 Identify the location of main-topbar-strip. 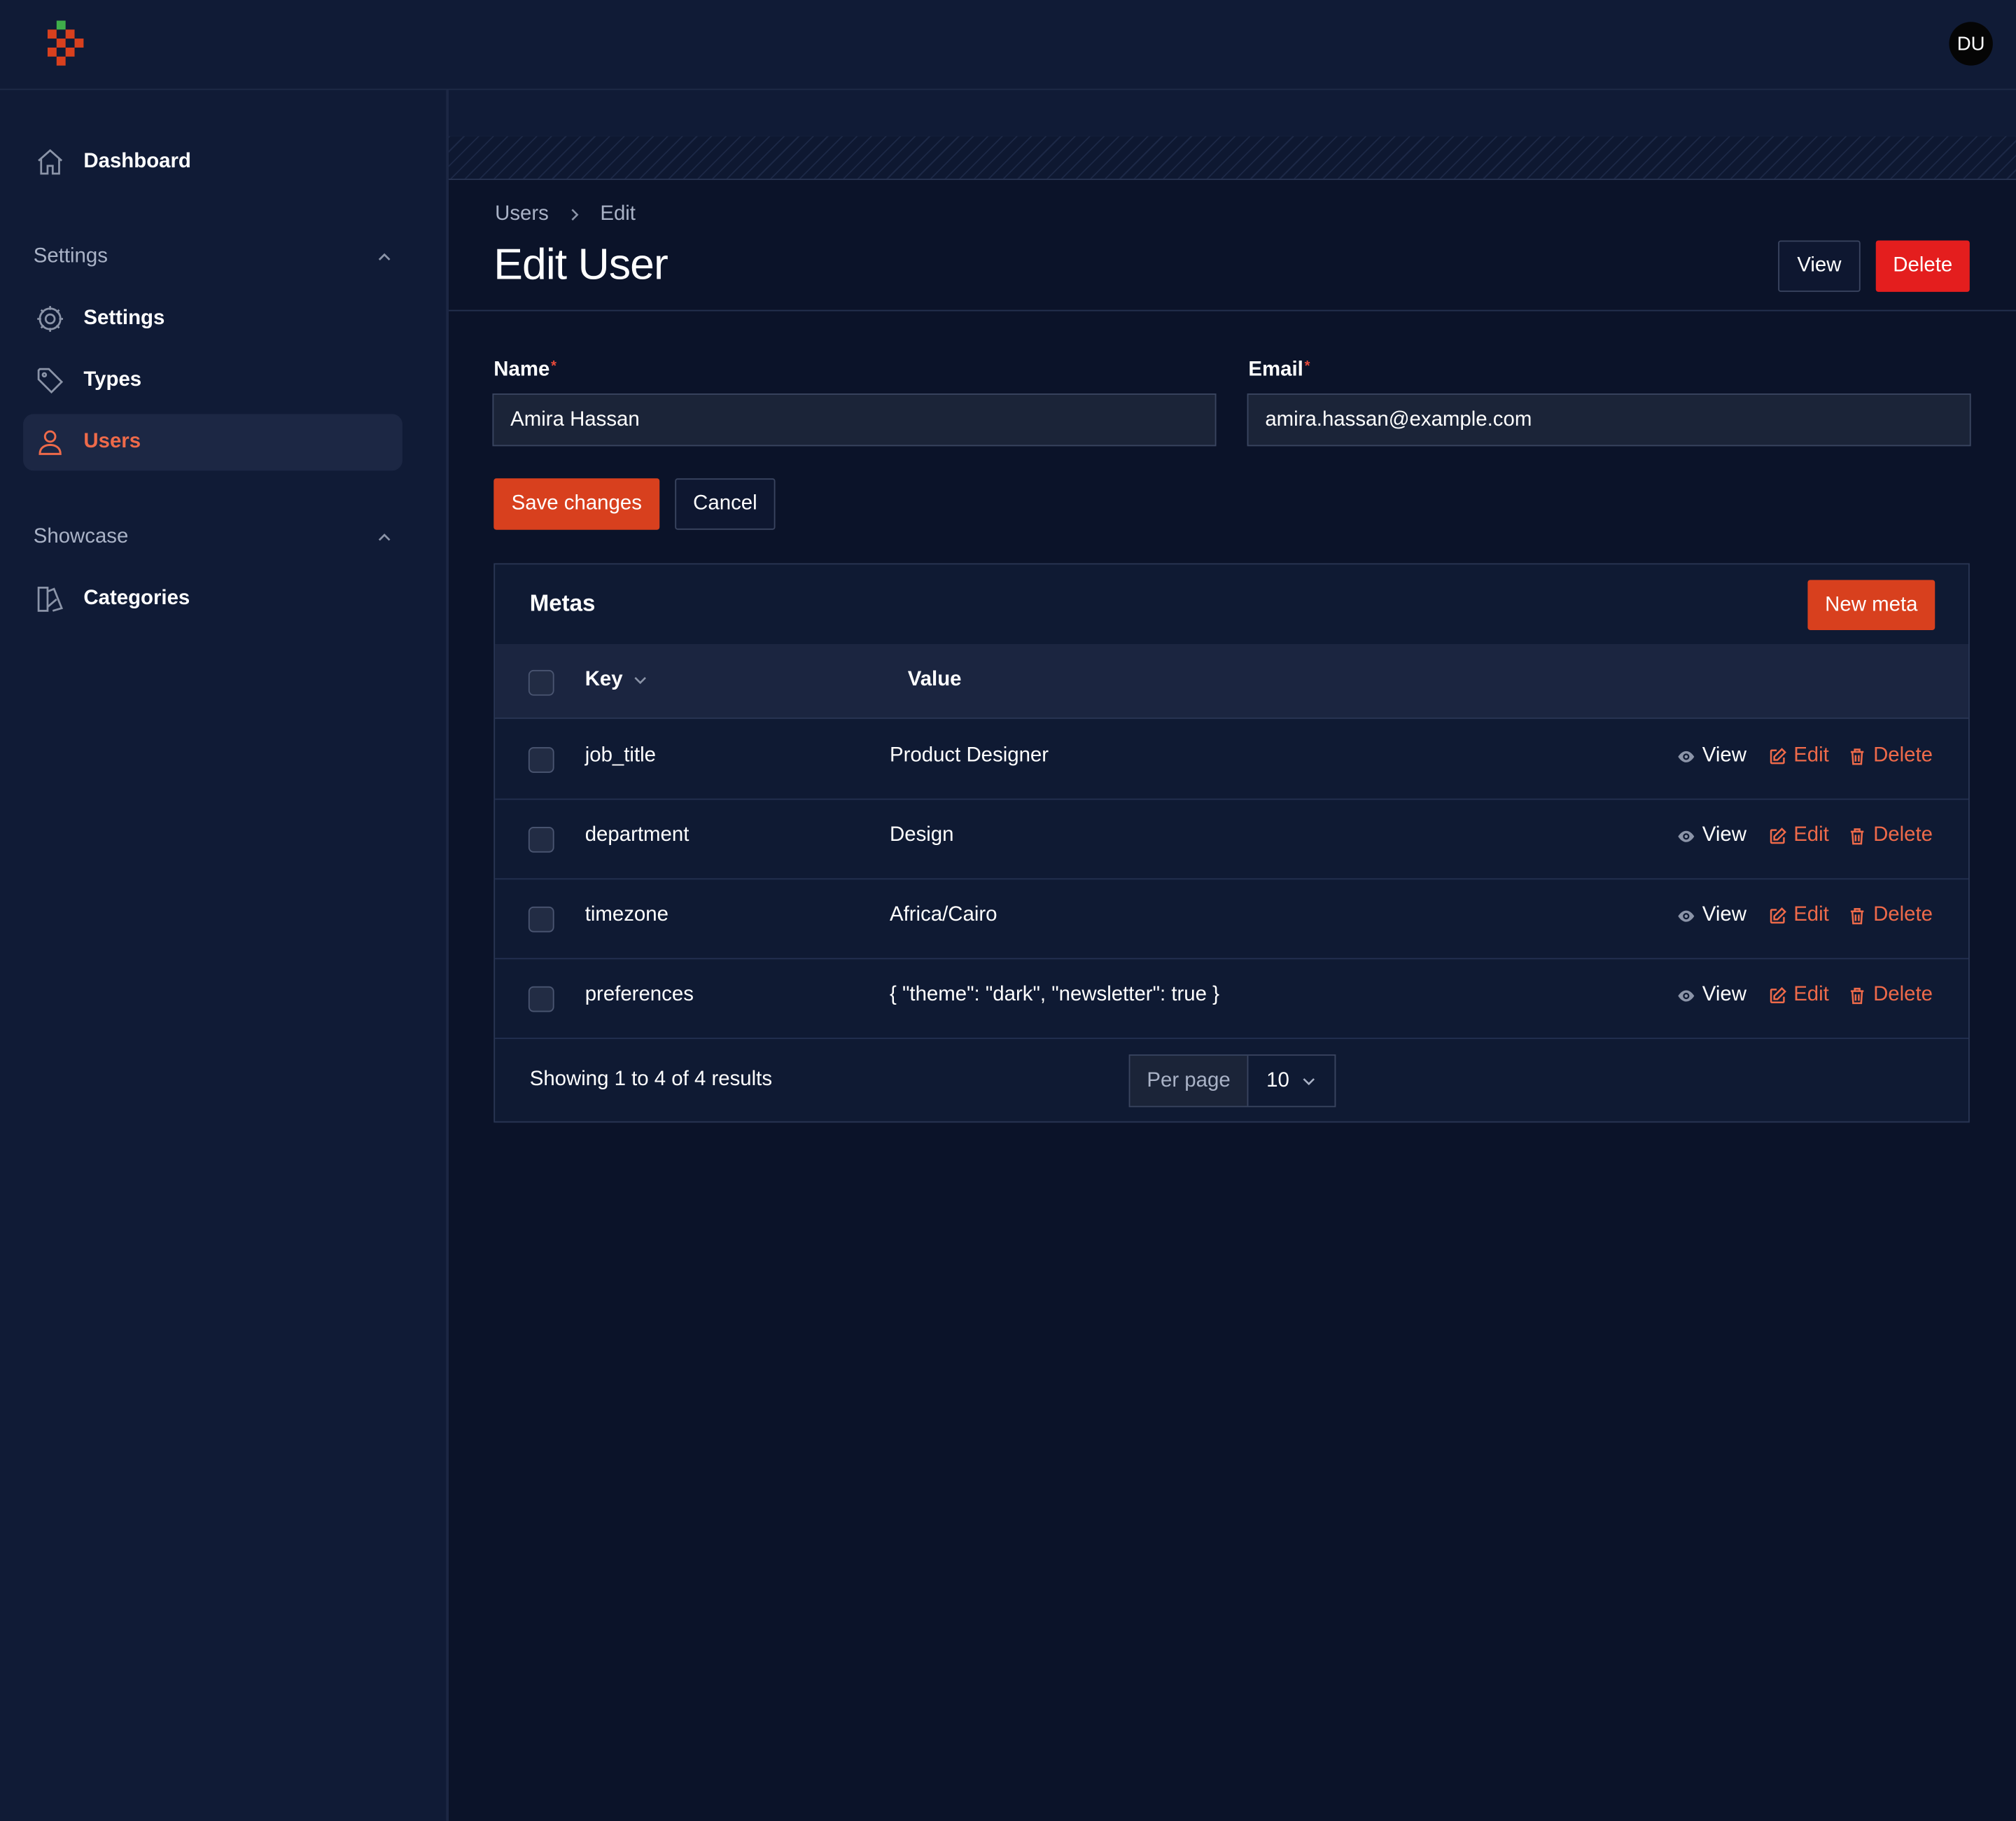
(1232, 114).